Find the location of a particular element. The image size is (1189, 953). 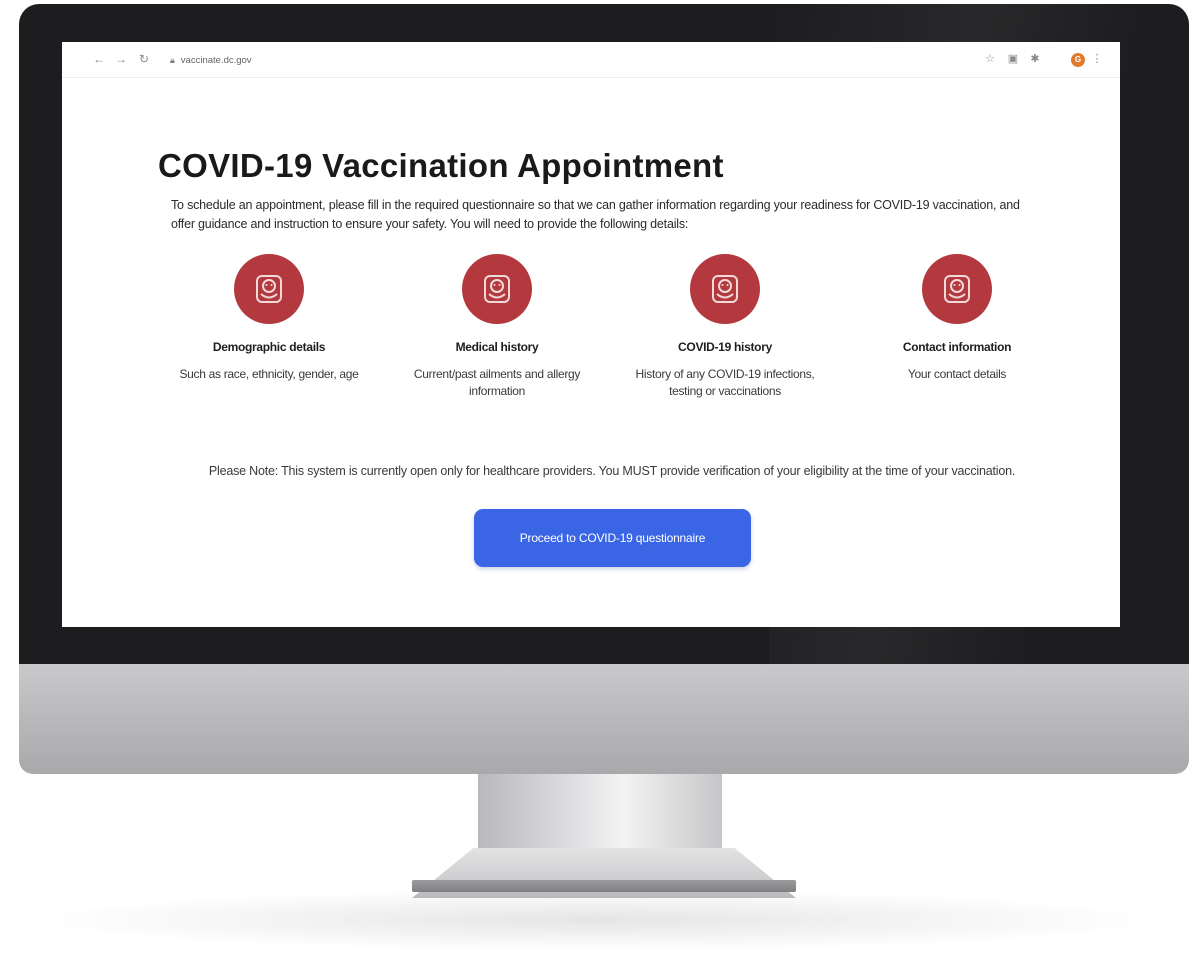

feature-description: Your contact details is located at coordinates (957, 374).